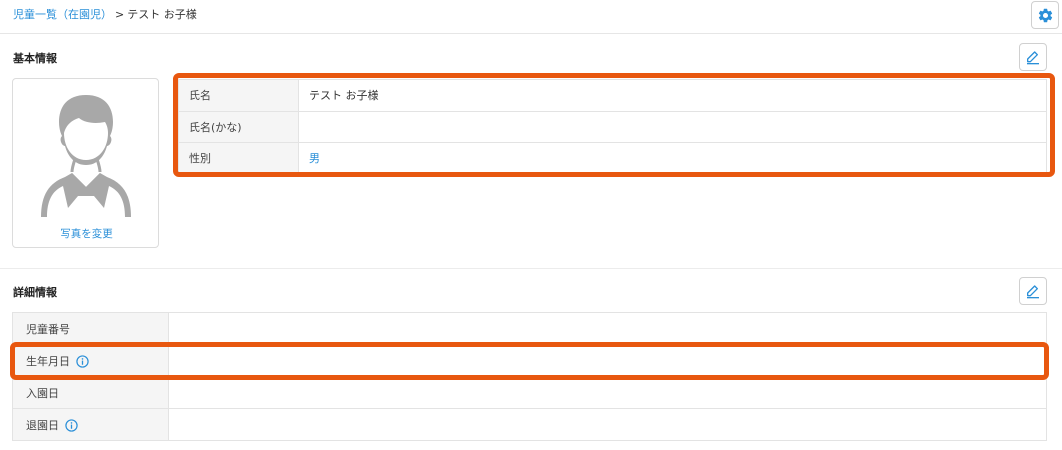  Describe the element at coordinates (35, 58) in the screenshot. I see `basic-info-title: 基本情報` at that location.